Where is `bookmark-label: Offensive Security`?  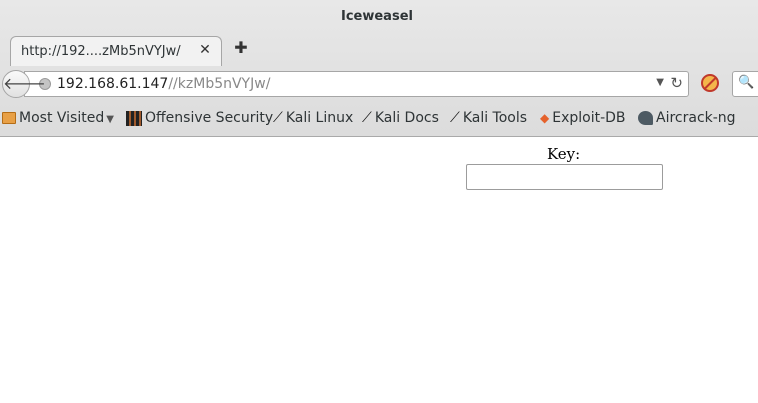 bookmark-label: Offensive Security is located at coordinates (209, 118).